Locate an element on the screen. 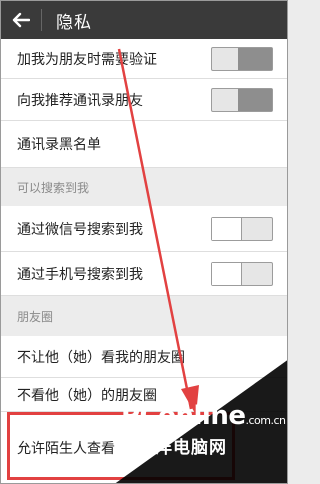 This screenshot has width=320, height=484. setting-label: 通讯录黑名单 is located at coordinates (59, 145).